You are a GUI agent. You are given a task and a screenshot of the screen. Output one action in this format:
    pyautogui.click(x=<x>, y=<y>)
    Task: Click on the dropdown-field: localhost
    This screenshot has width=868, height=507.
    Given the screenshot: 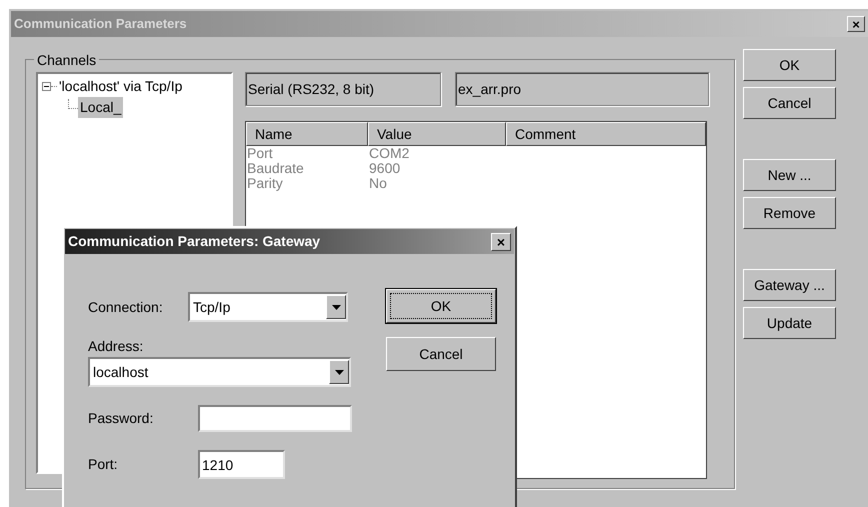 What is the action you would take?
    pyautogui.click(x=219, y=372)
    